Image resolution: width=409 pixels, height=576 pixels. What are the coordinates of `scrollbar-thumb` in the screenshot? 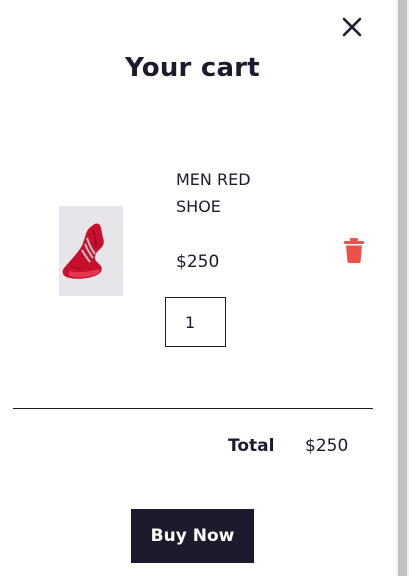 It's located at (402, 288).